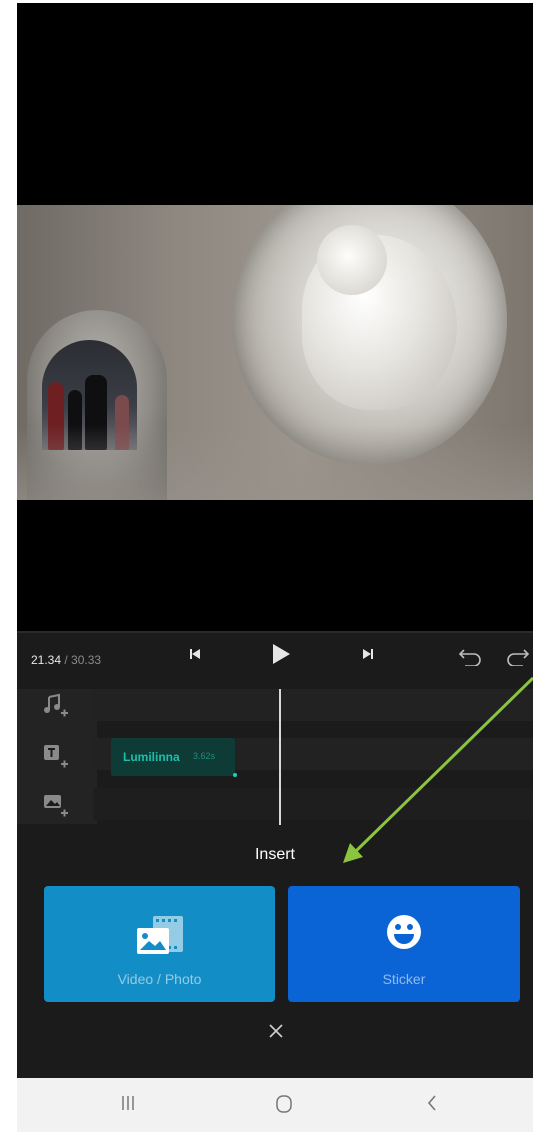  I want to click on text-clip-duration: 3.62s, so click(204, 756).